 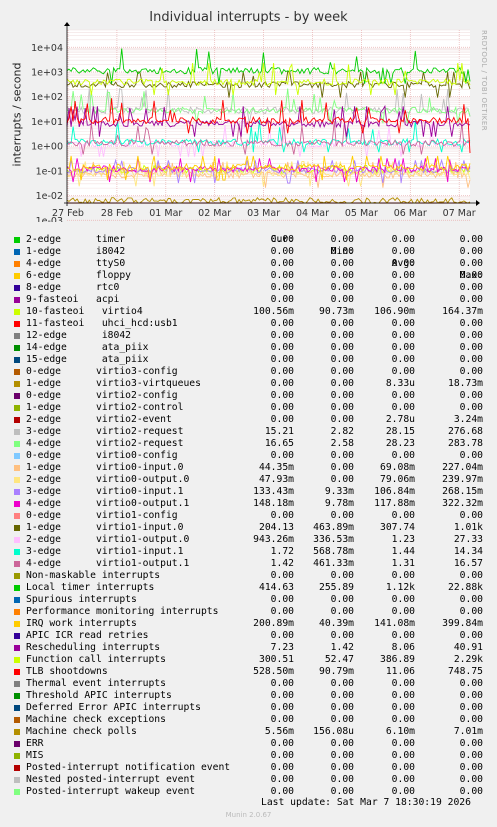 I want to click on legend-cur-value: 200.89m, so click(x=273, y=623).